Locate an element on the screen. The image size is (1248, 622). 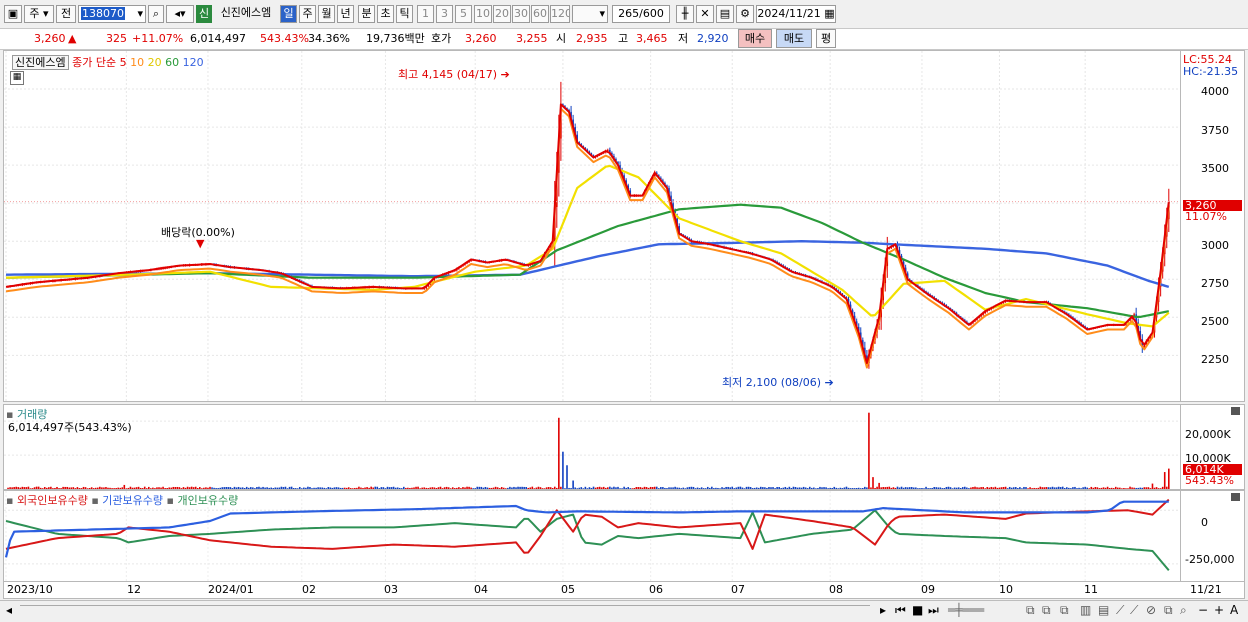
grid-icon: ▥ is located at coordinates (1085, 610).